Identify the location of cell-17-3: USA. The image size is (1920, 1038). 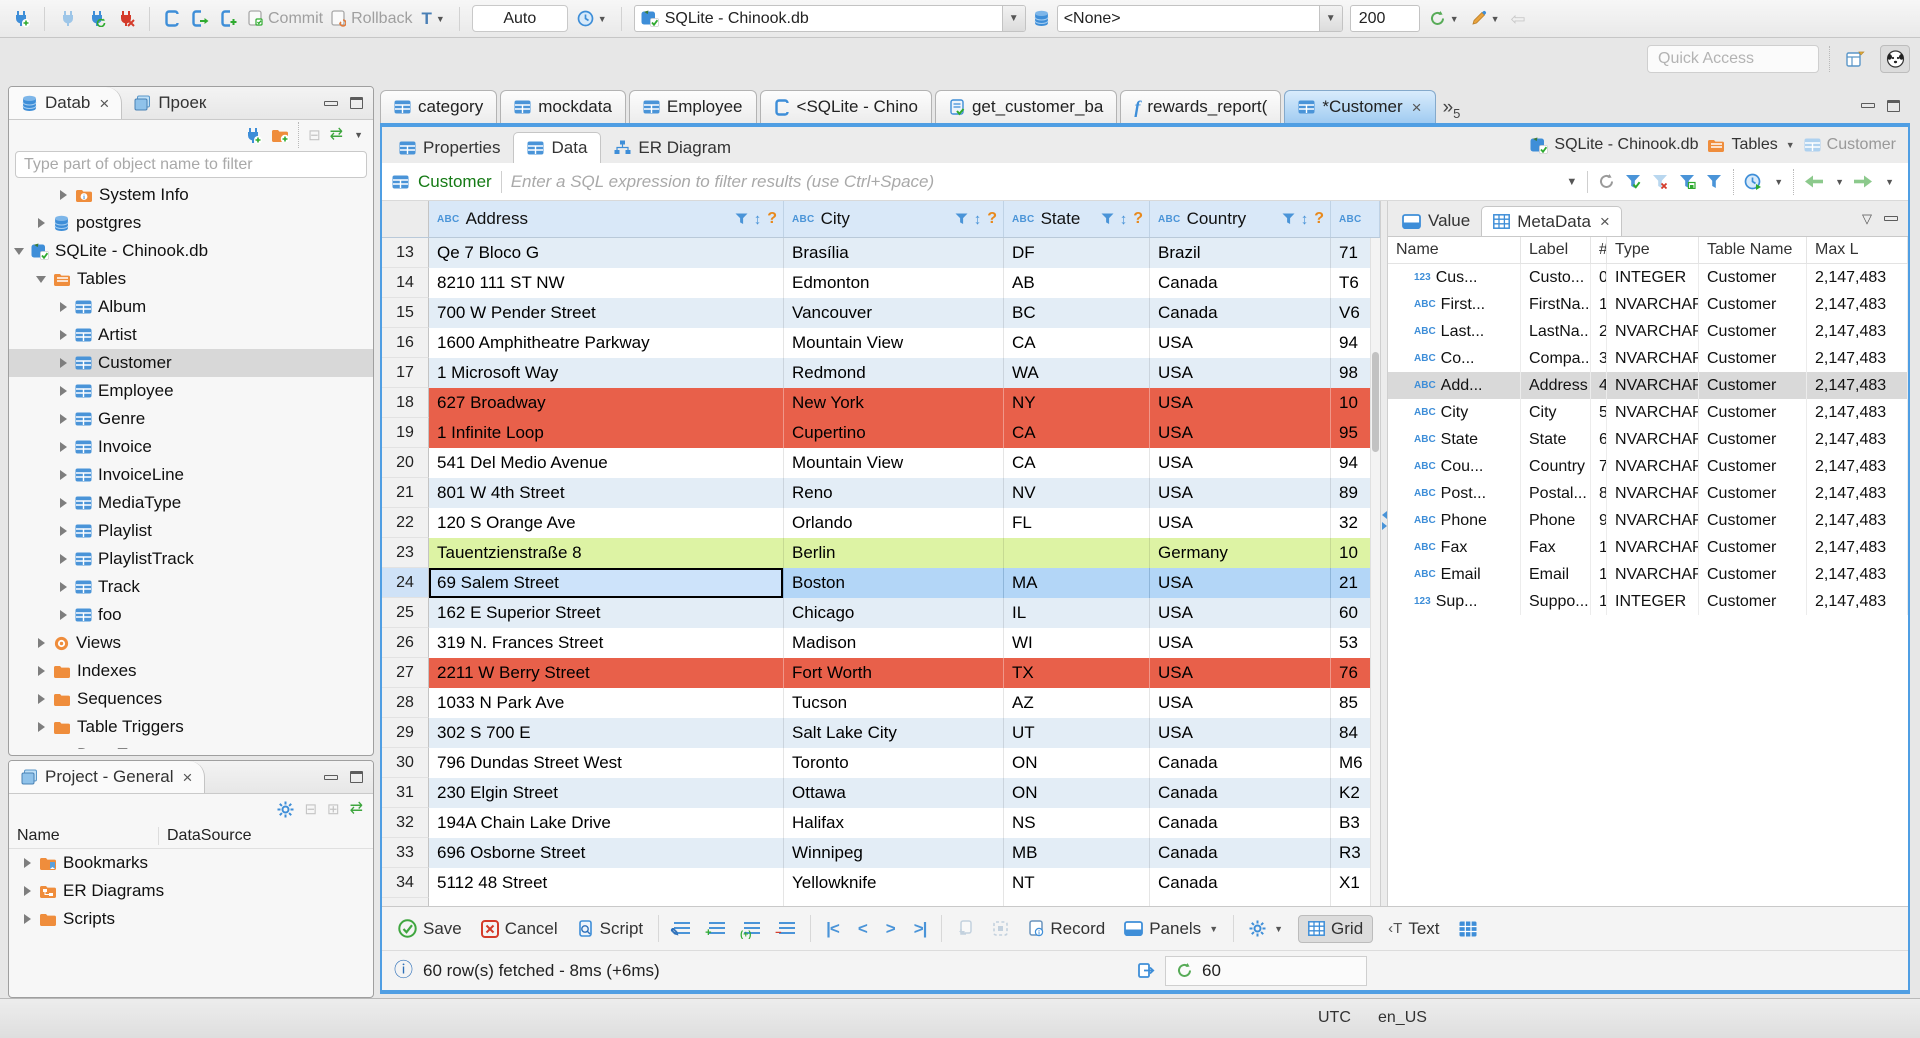
(1240, 373).